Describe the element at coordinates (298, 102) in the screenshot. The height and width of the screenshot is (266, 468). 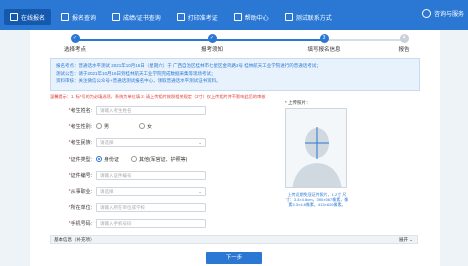
I see `photo-upload-title: * 上传照片：` at that location.